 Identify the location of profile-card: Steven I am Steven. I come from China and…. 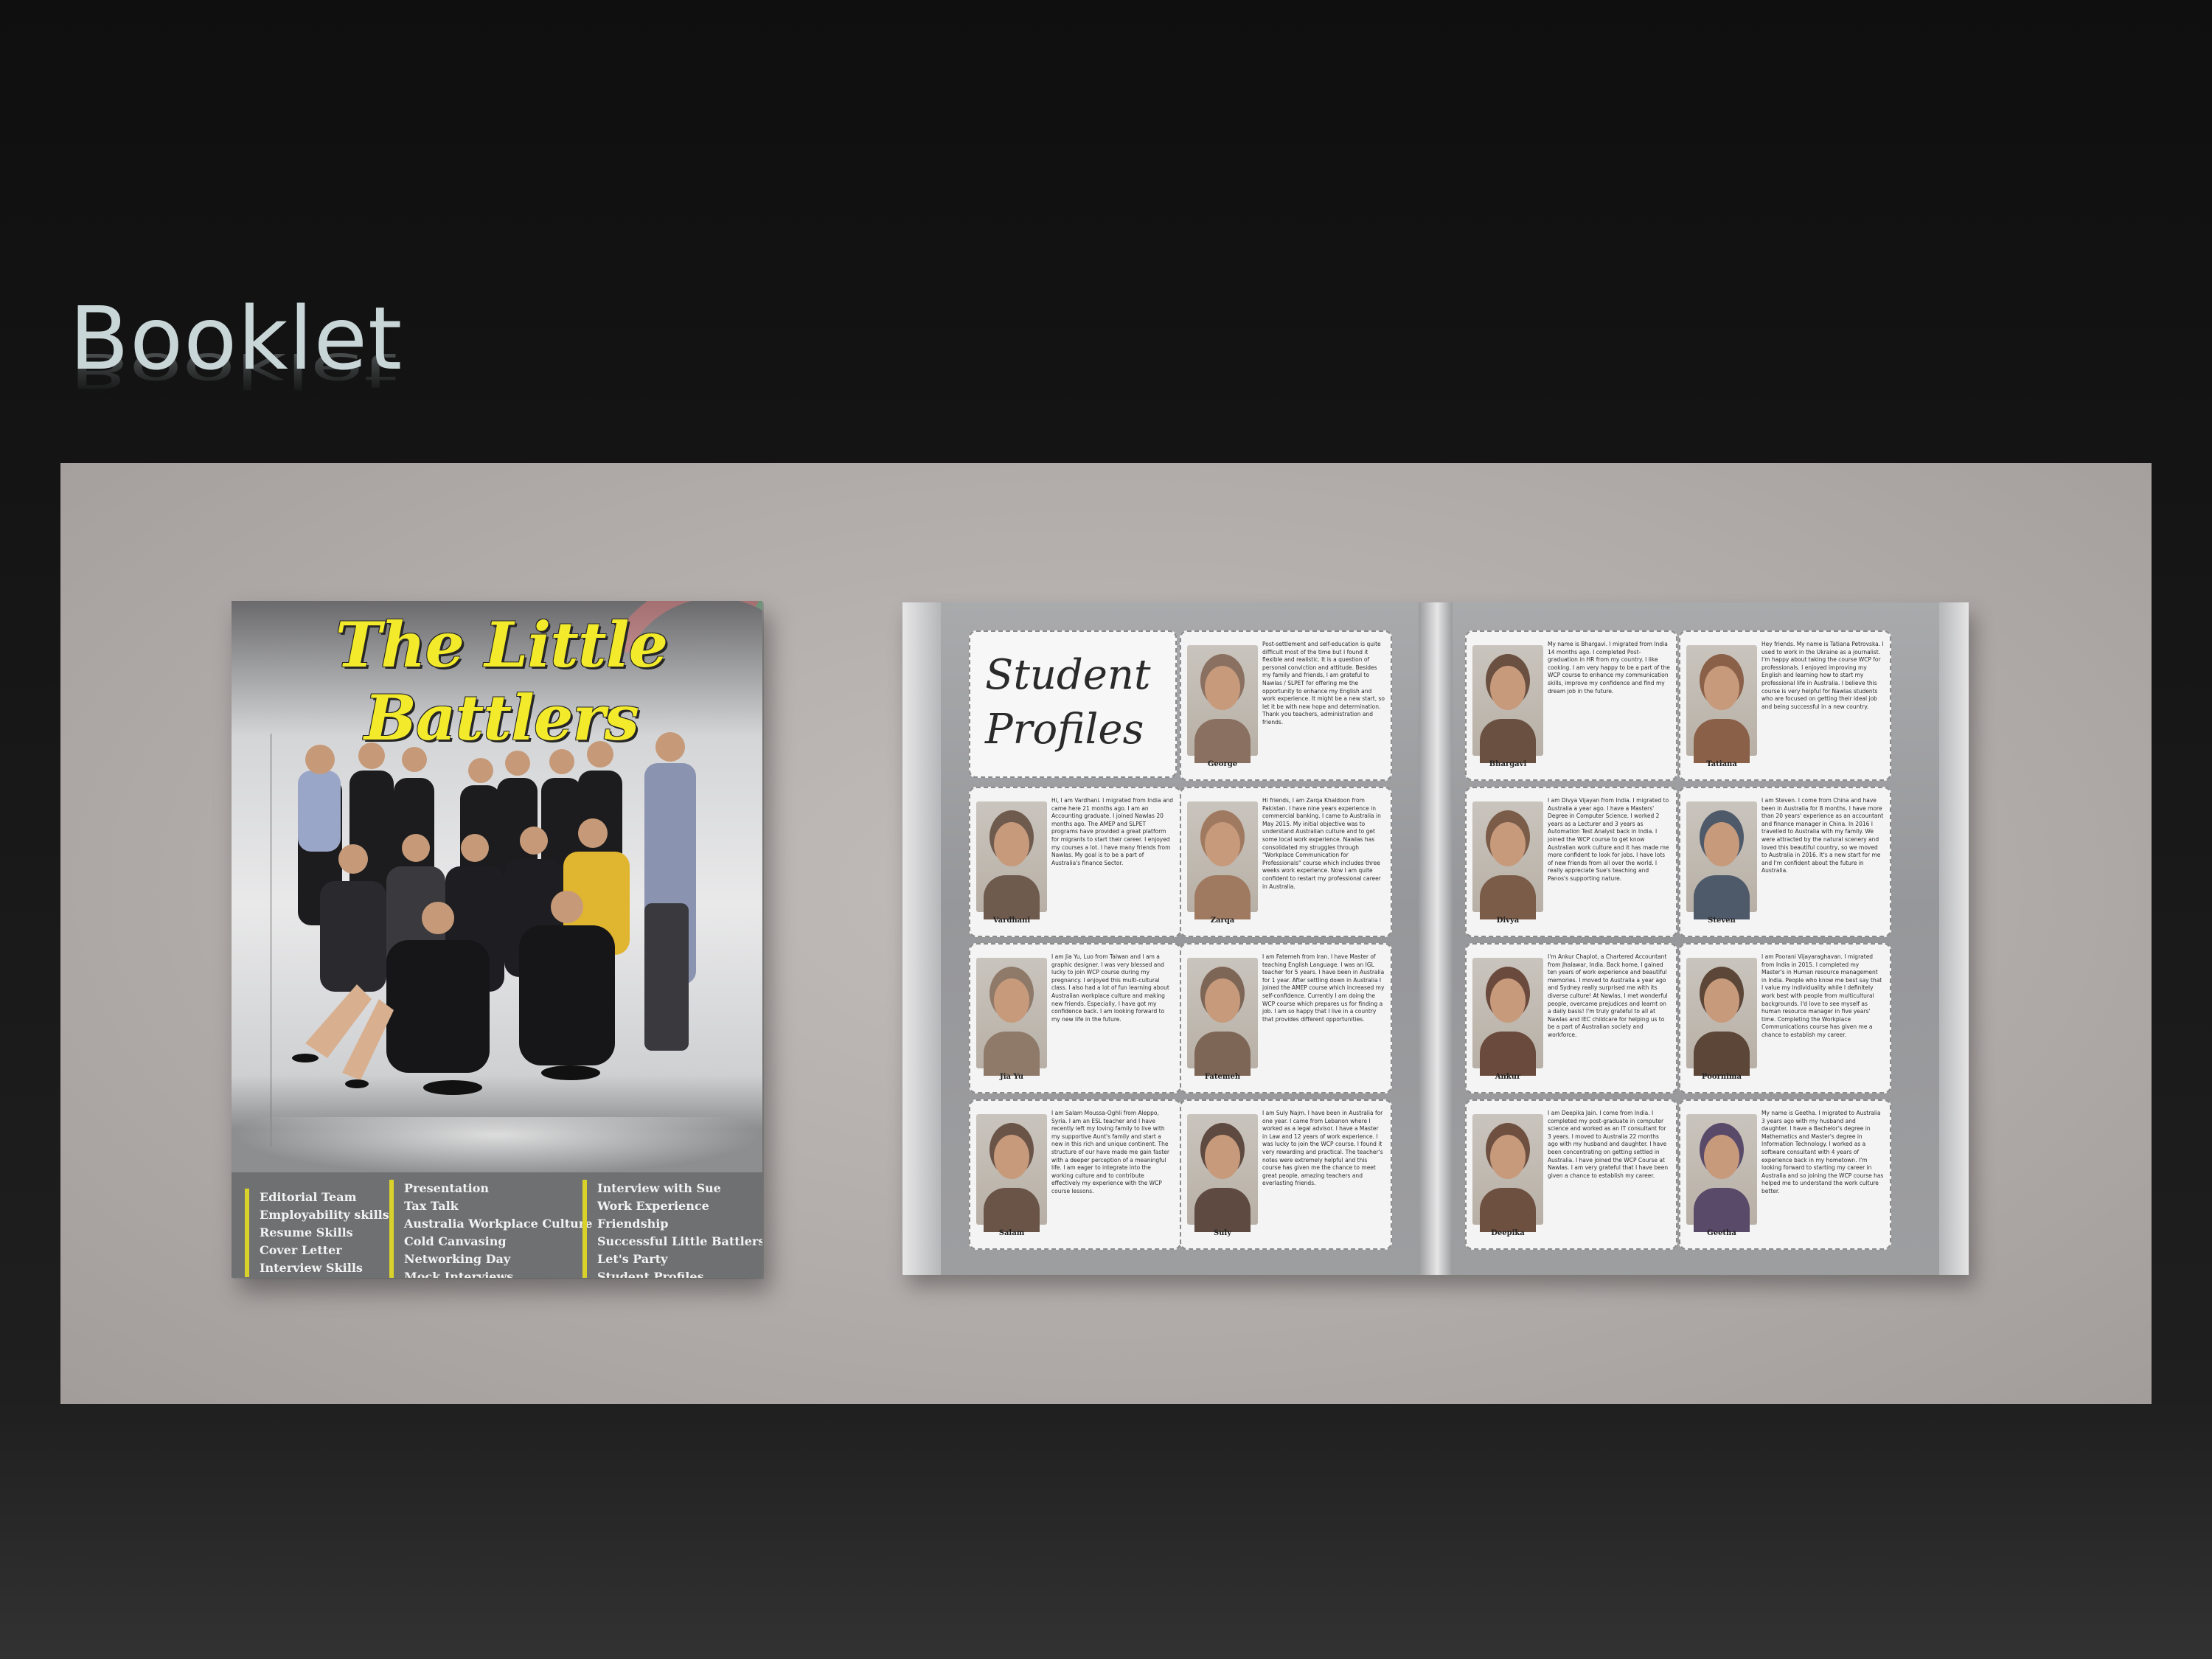
(1785, 862).